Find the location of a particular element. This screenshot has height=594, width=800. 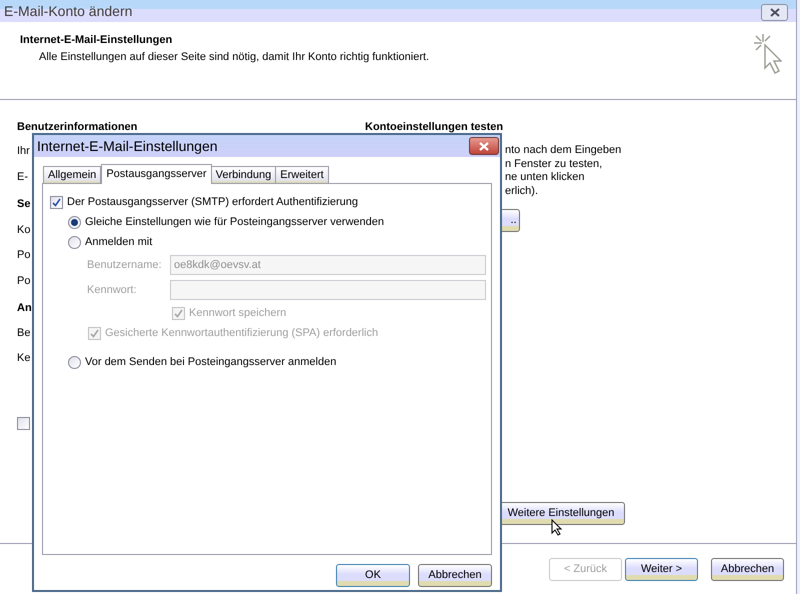

radio-label: Anmelden mit is located at coordinates (118, 242).